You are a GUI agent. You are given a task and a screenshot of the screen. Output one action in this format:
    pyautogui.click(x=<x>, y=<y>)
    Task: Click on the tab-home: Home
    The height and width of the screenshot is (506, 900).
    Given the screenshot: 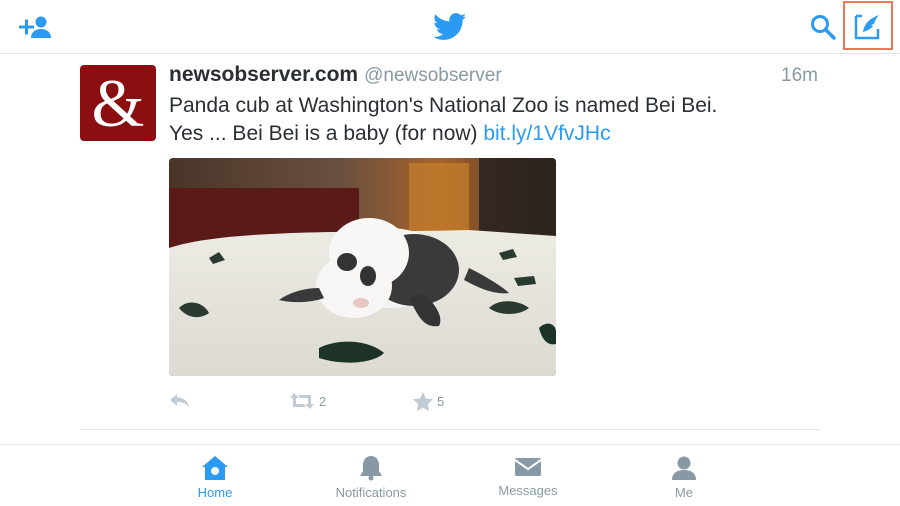 What is the action you would take?
    pyautogui.click(x=215, y=480)
    